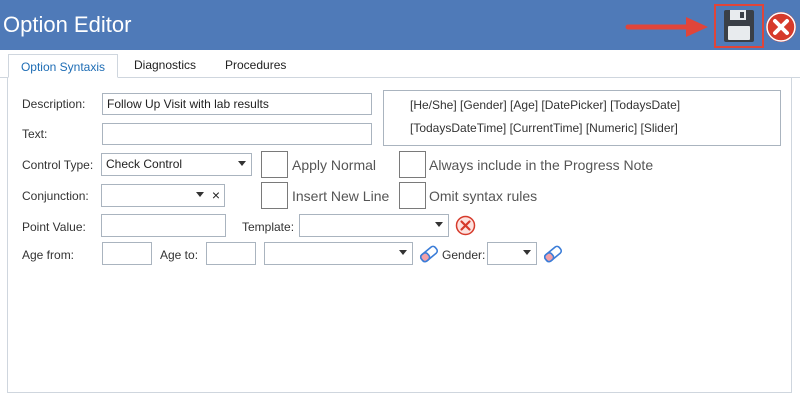  Describe the element at coordinates (54, 104) in the screenshot. I see `description-label: Description:` at that location.